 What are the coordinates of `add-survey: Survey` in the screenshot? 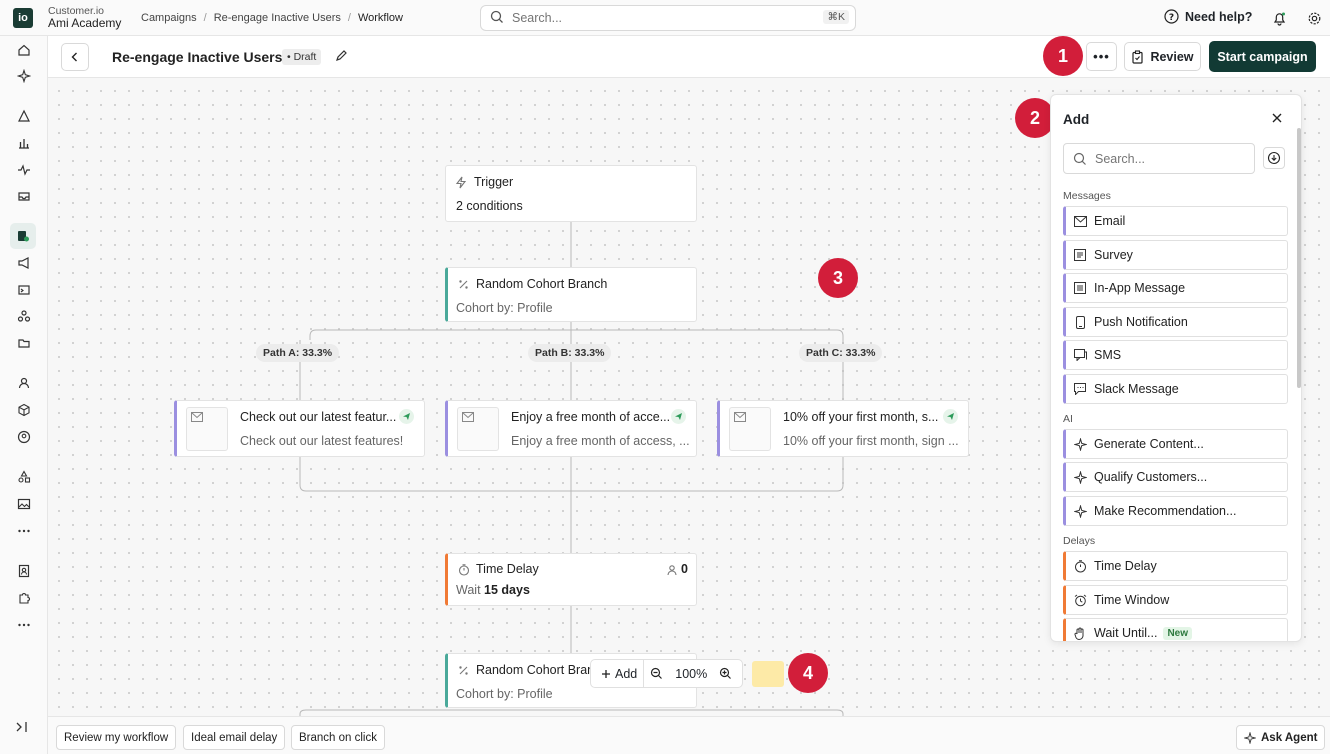 It's located at (1175, 255).